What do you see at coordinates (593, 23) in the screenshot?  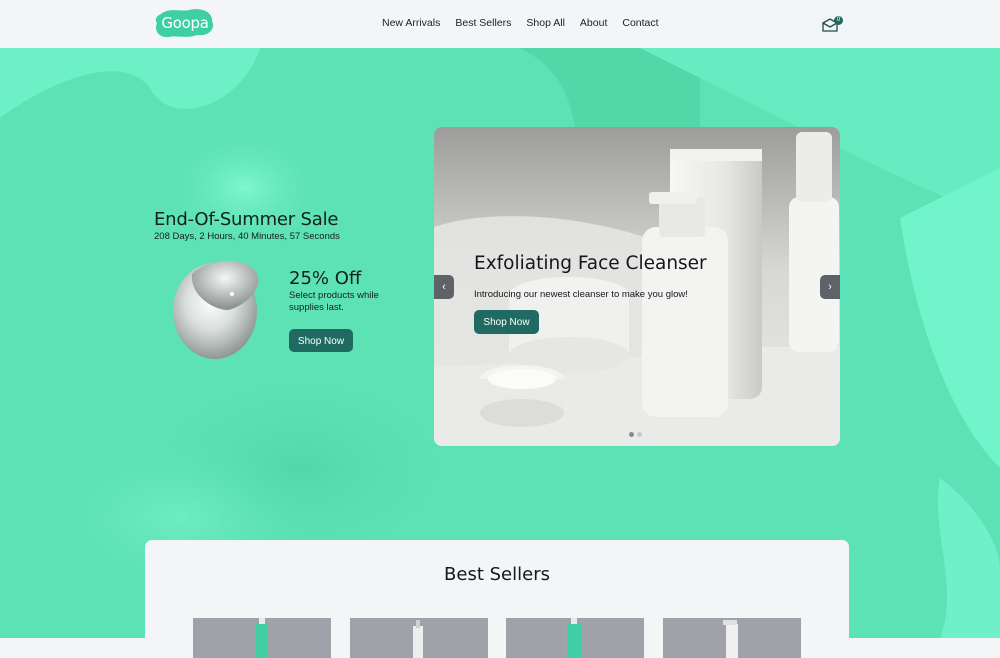 I see `nav-about: About` at bounding box center [593, 23].